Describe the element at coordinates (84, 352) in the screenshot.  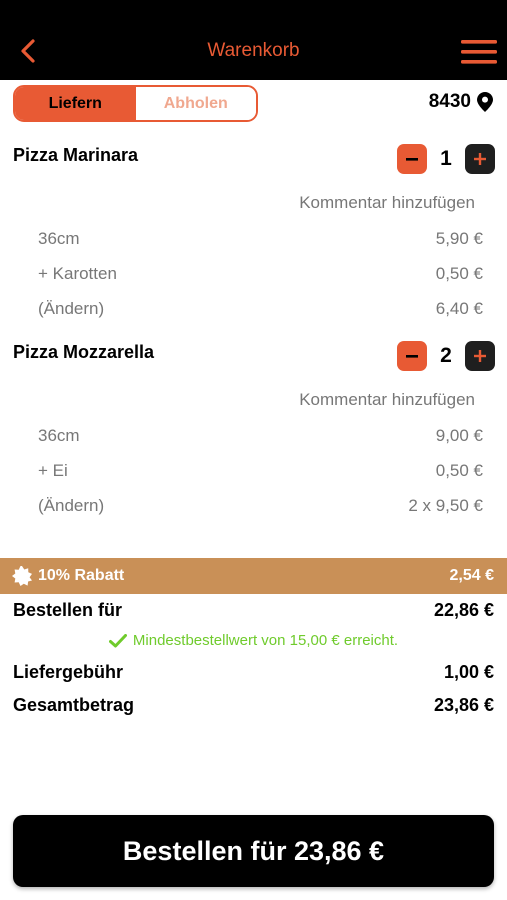
I see `cart-item-name: Pizza Mozzarella` at that location.